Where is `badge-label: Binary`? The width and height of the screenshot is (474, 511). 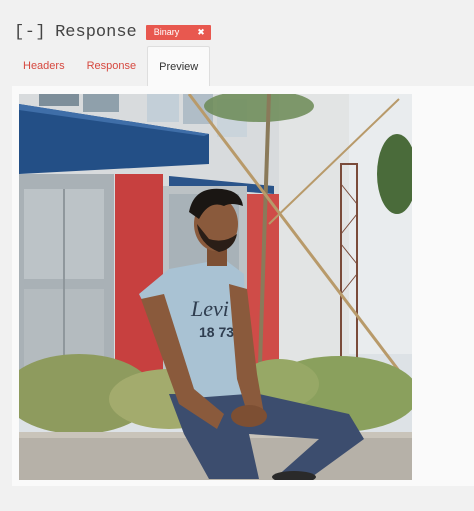 badge-label: Binary is located at coordinates (166, 32).